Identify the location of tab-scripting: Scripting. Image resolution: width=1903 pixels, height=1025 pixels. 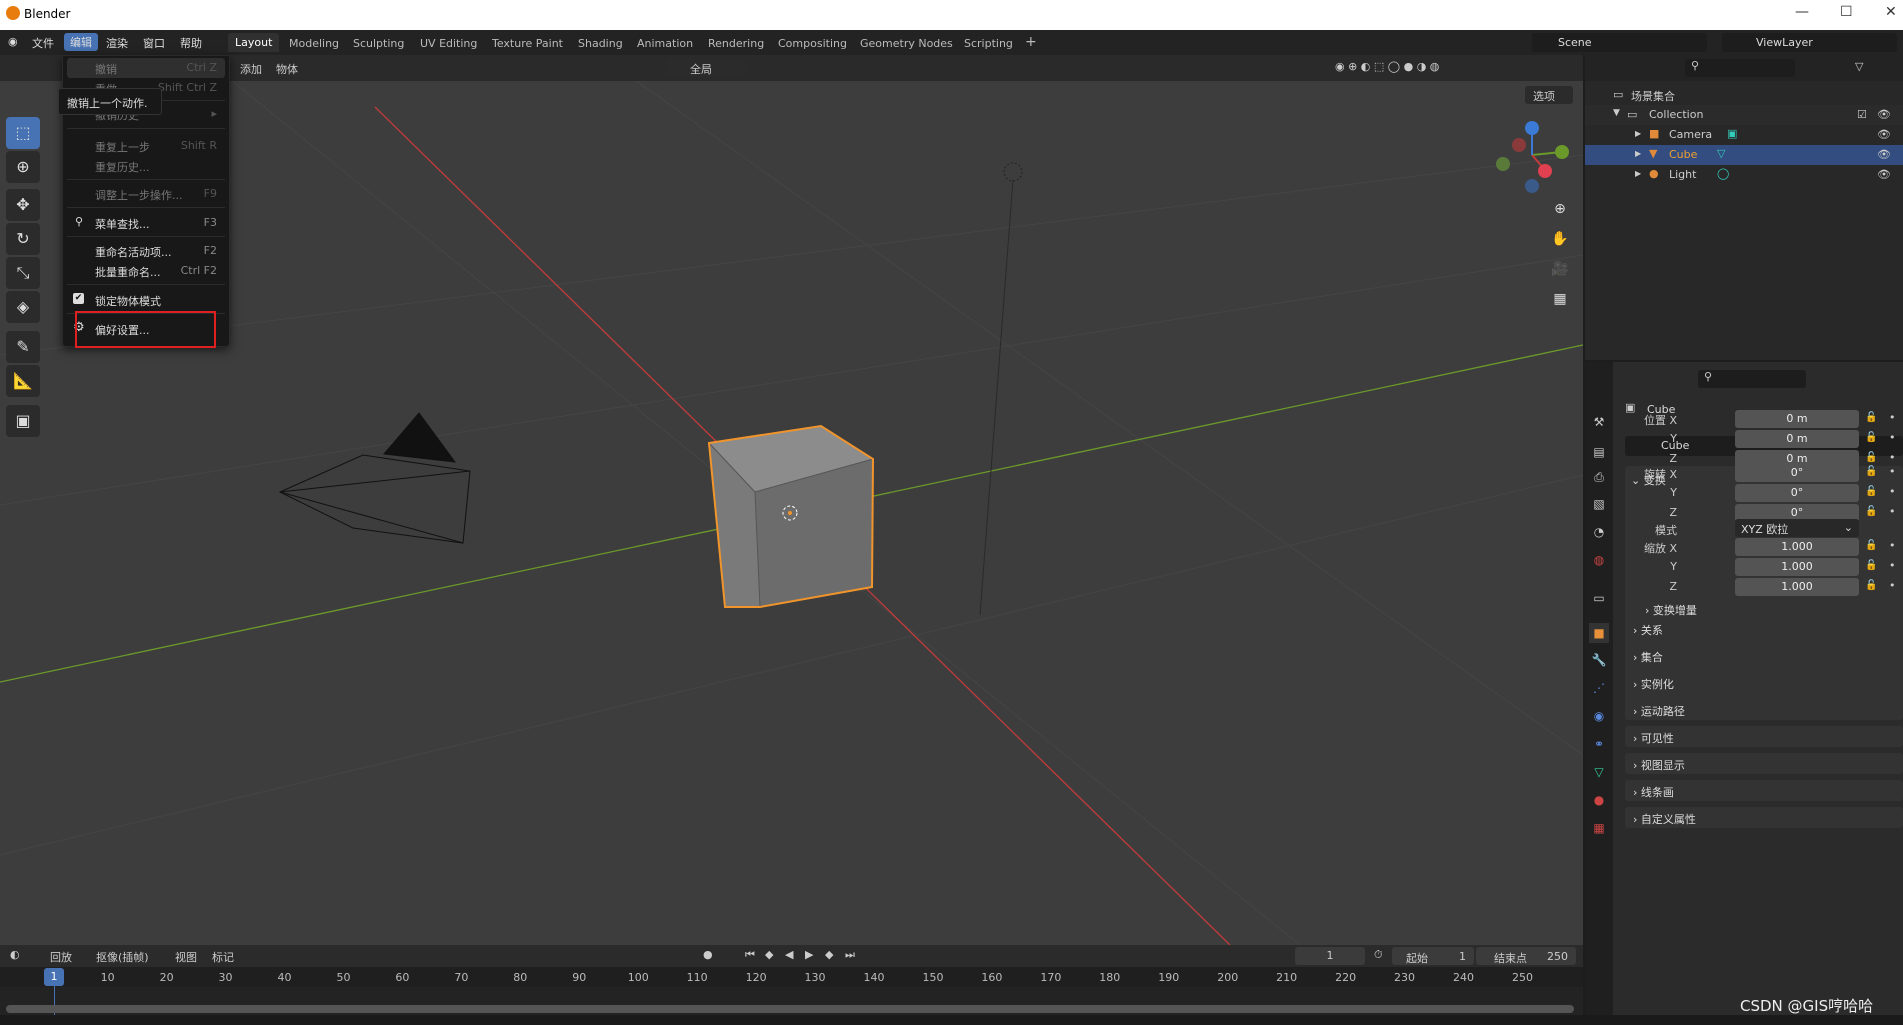
(988, 43).